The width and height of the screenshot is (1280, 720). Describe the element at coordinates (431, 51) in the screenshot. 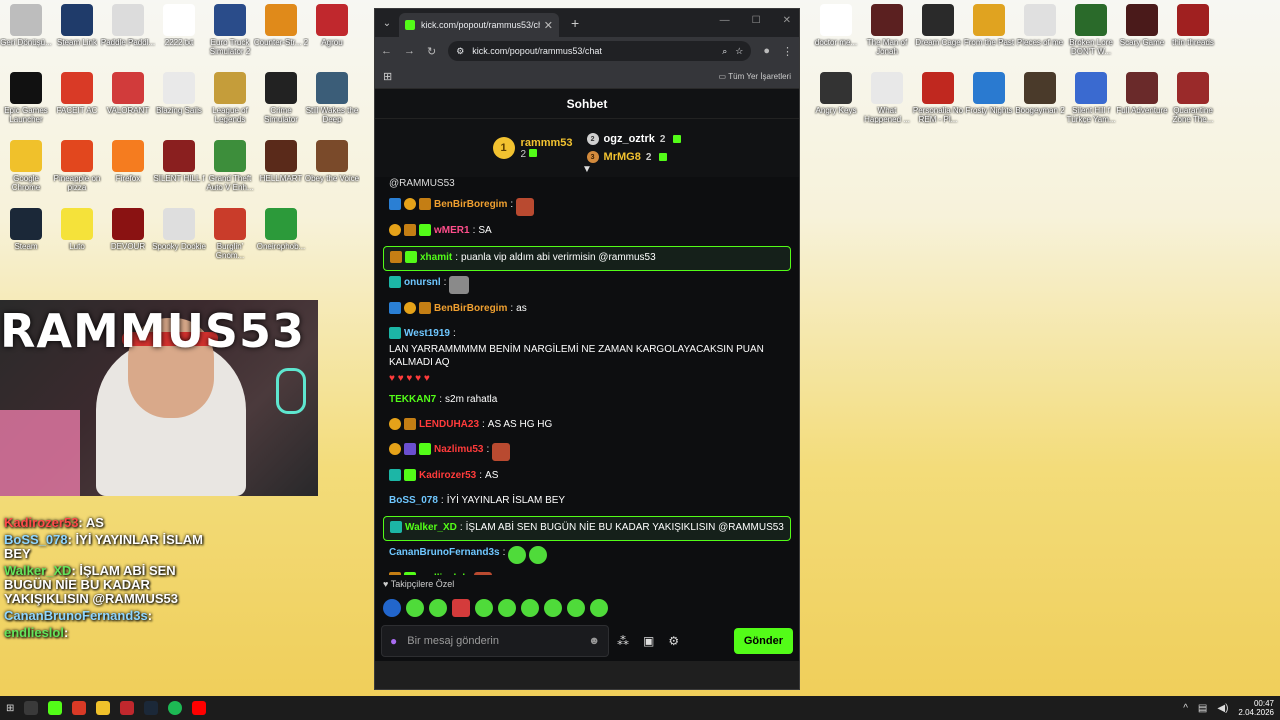

I see `reload-icon: ↻` at that location.